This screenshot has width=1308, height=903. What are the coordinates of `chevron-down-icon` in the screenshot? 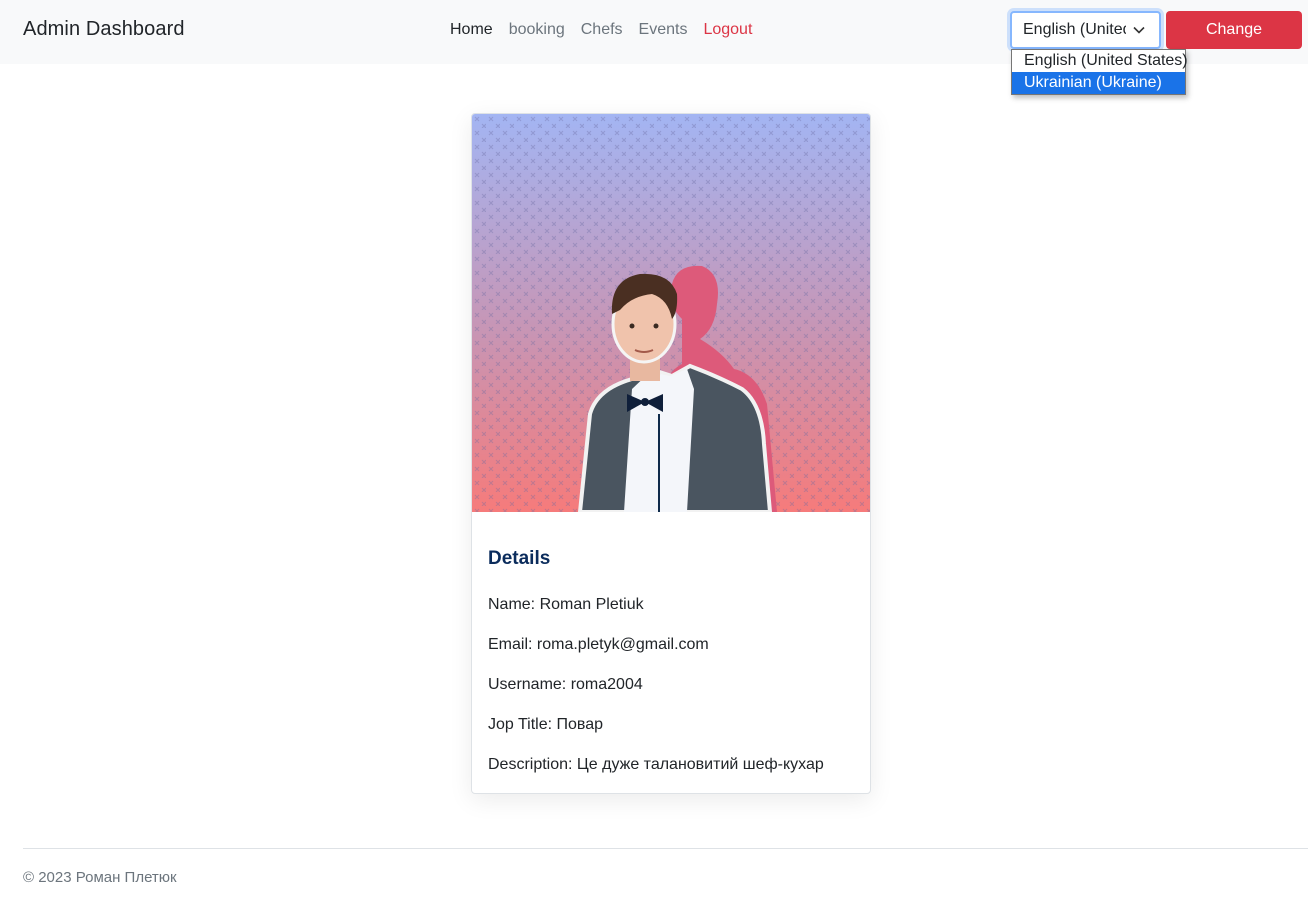 It's located at (1139, 30).